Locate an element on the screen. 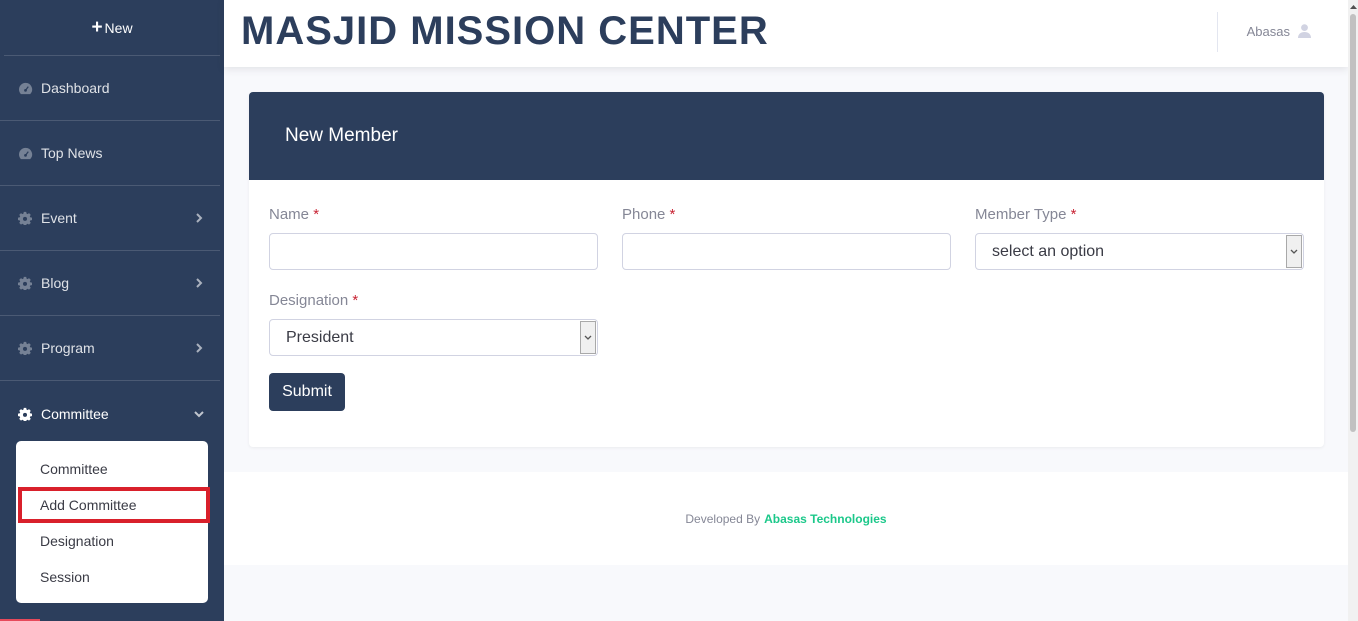 The height and width of the screenshot is (621, 1358). scroll-up-icon is located at coordinates (1353, 6).